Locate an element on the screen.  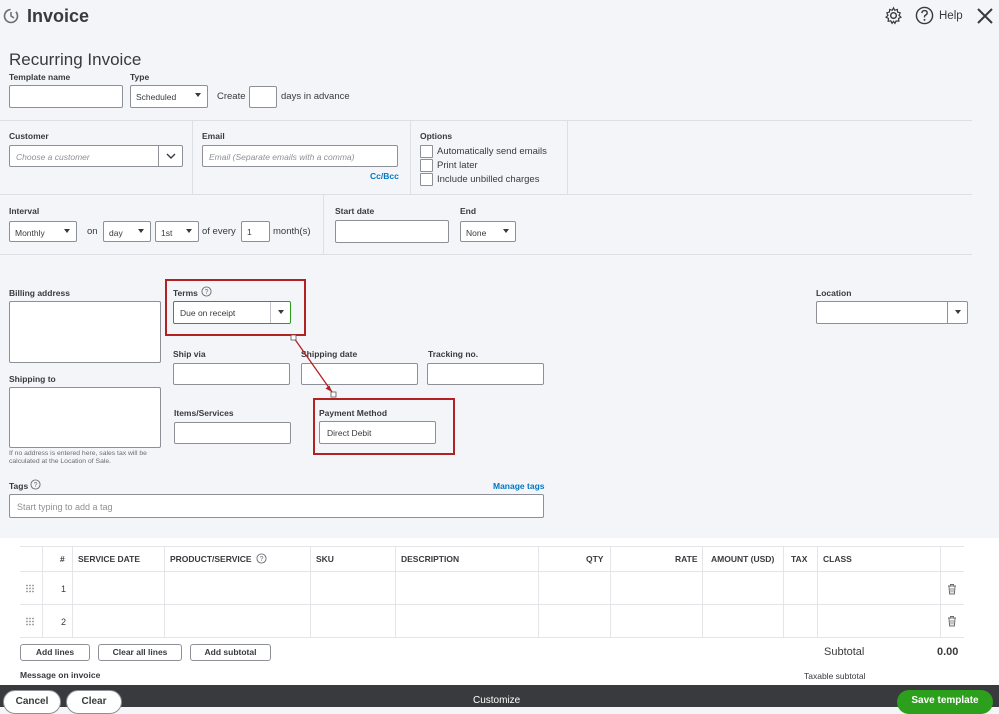
type-select: Scheduled is located at coordinates (169, 96).